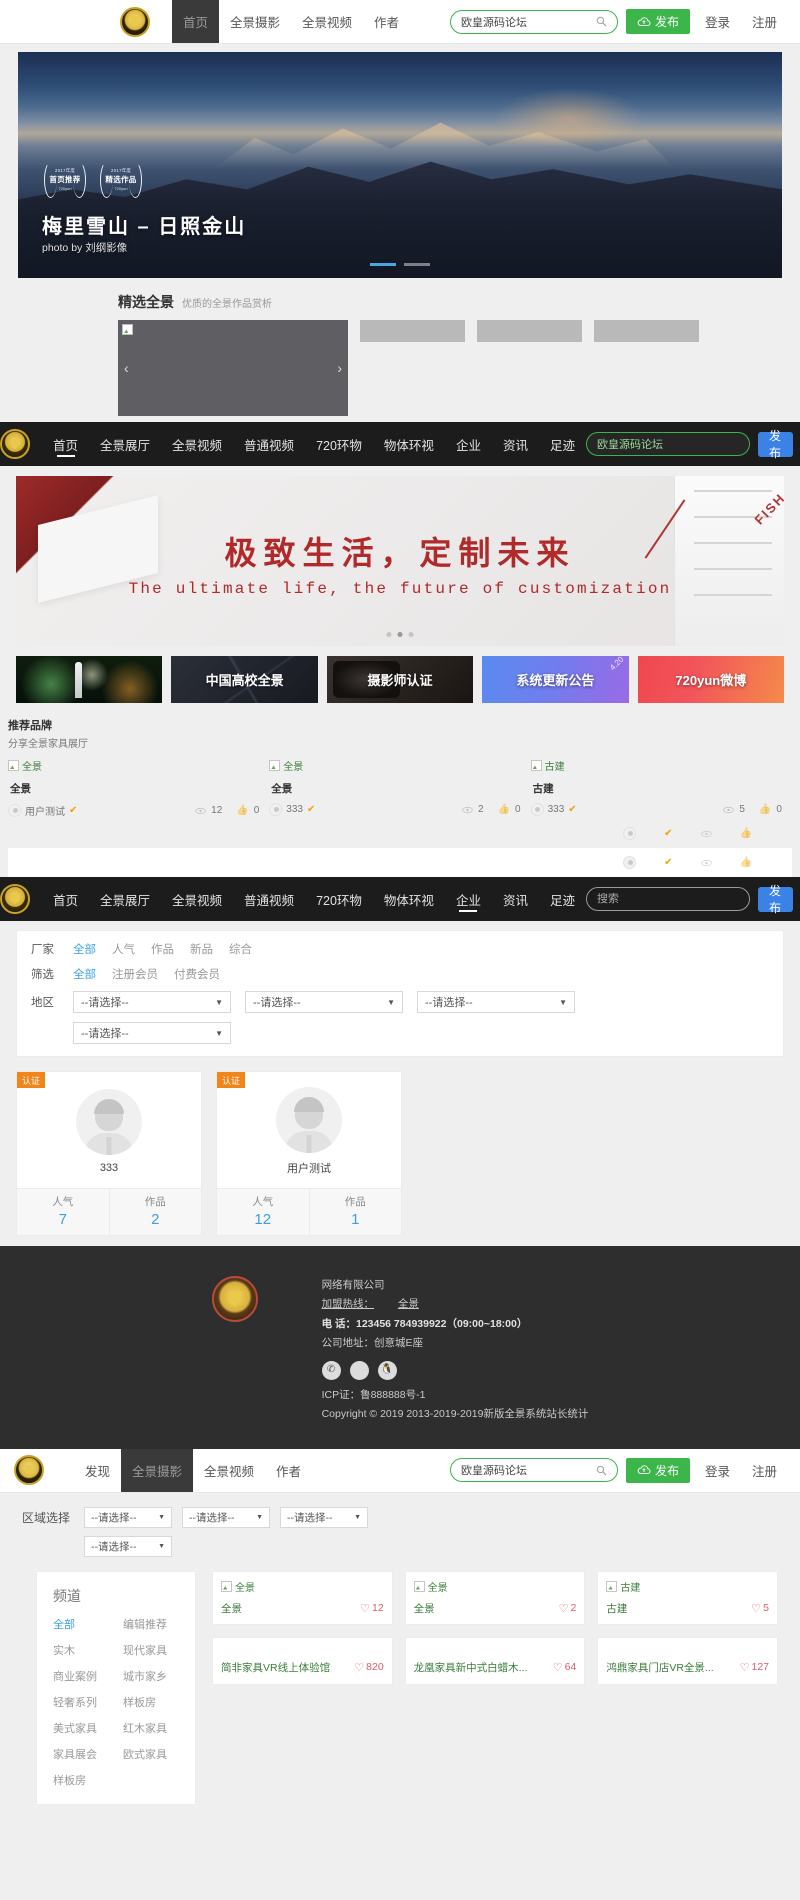 The image size is (800, 1900). What do you see at coordinates (81, 1728) in the screenshot?
I see `channel-item-american-furniture: 美式家具` at bounding box center [81, 1728].